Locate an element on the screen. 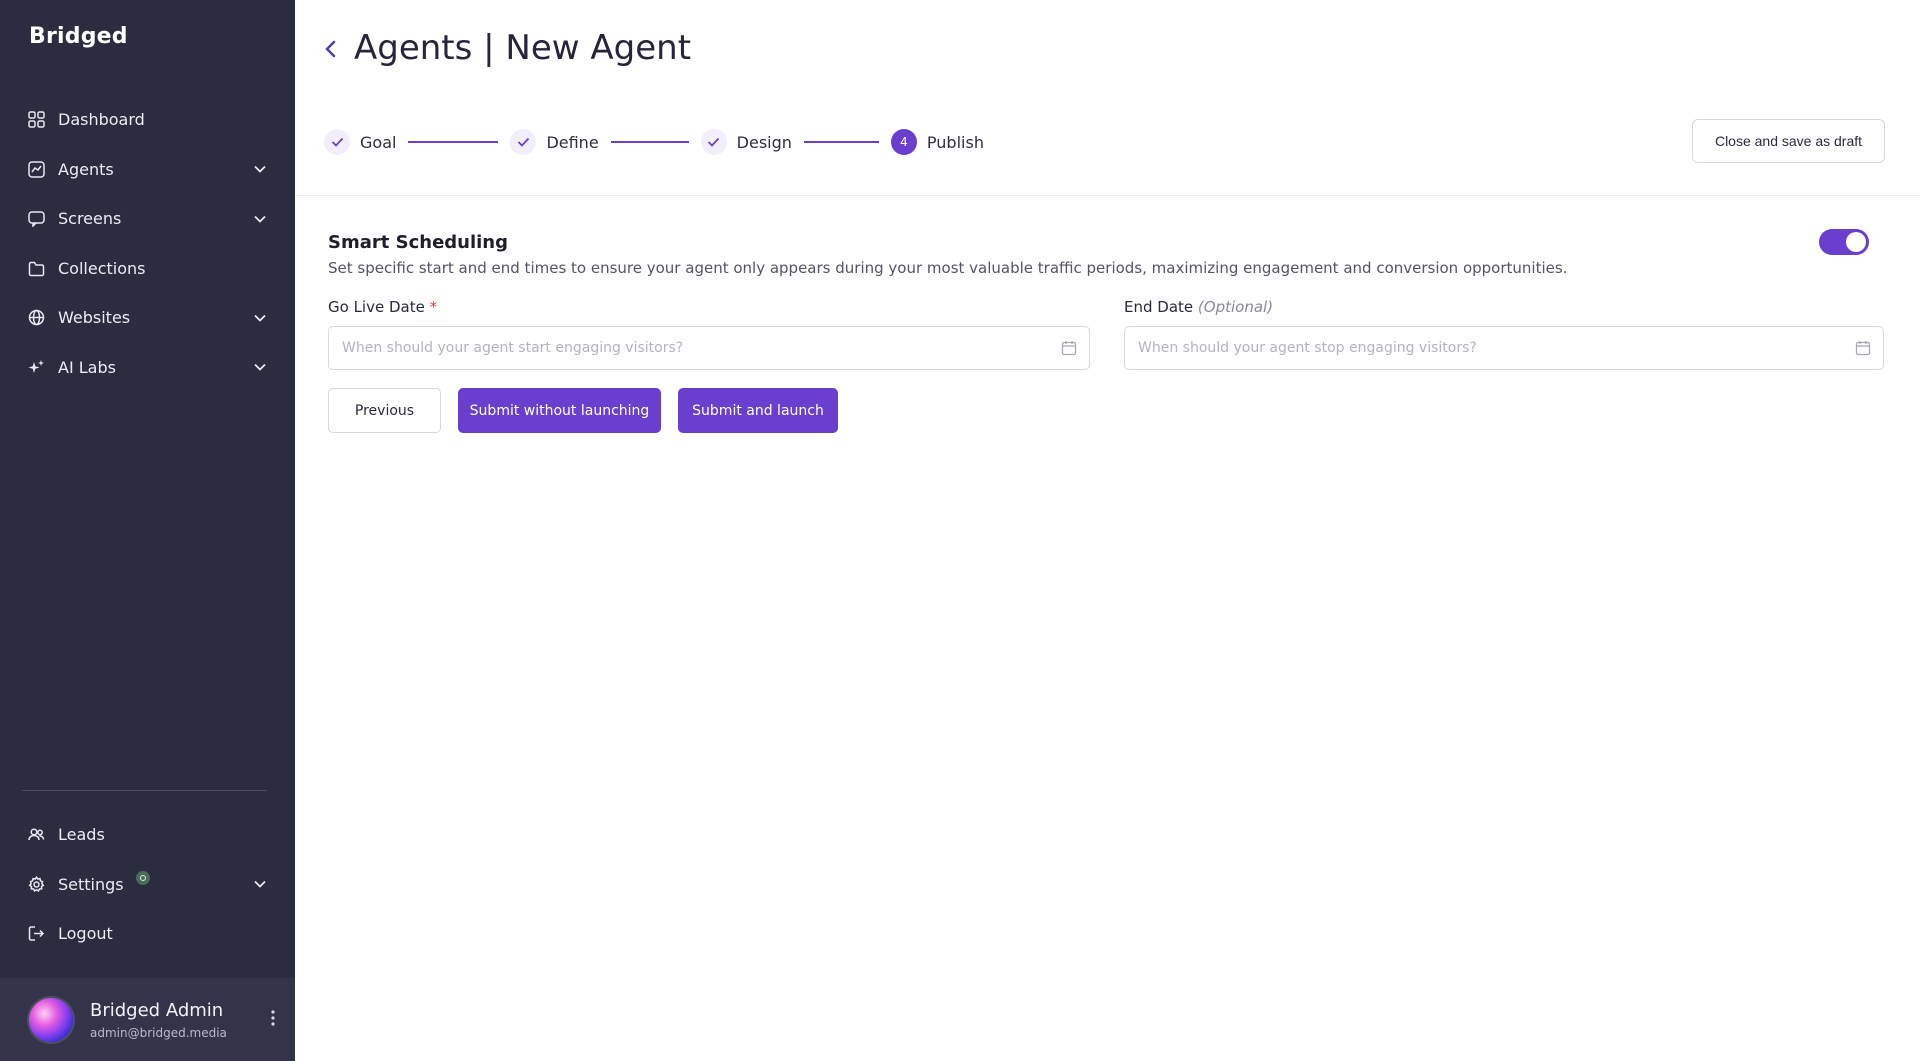 Image resolution: width=1920 pixels, height=1061 pixels. submit-without-launching-button: Submit without launching is located at coordinates (559, 410).